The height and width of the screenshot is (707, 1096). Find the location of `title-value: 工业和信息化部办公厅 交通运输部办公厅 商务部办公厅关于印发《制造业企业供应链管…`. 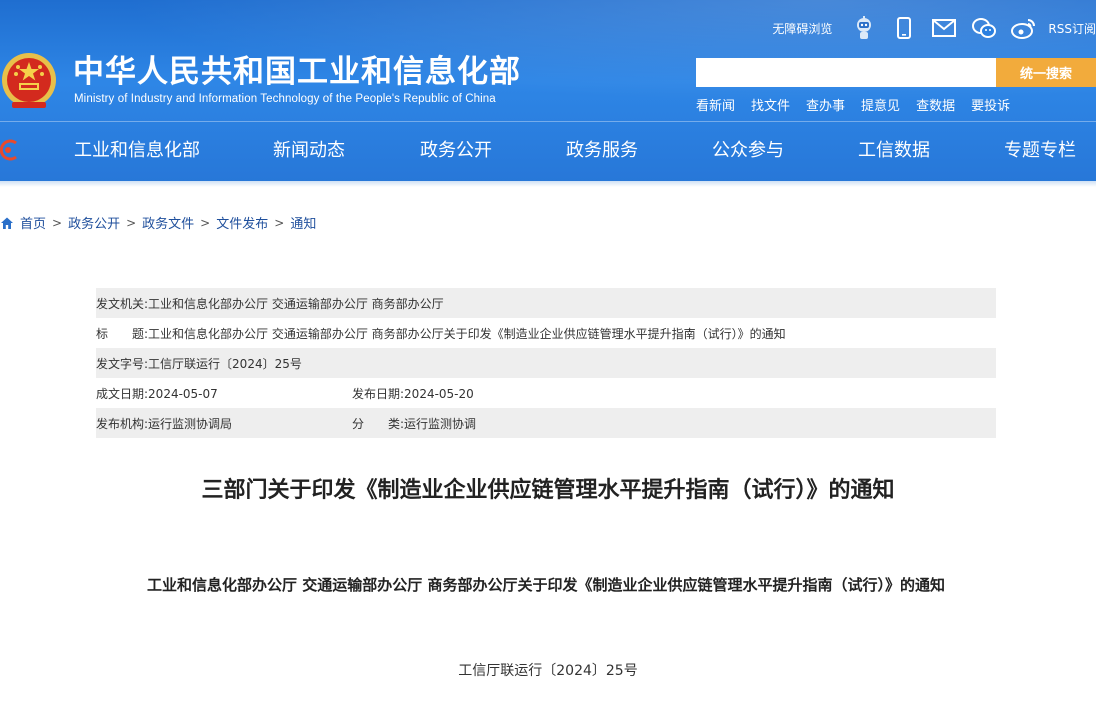

title-value: 工业和信息化部办公厅 交通运输部办公厅 商务部办公厅关于印发《制造业企业供应链管… is located at coordinates (467, 333).